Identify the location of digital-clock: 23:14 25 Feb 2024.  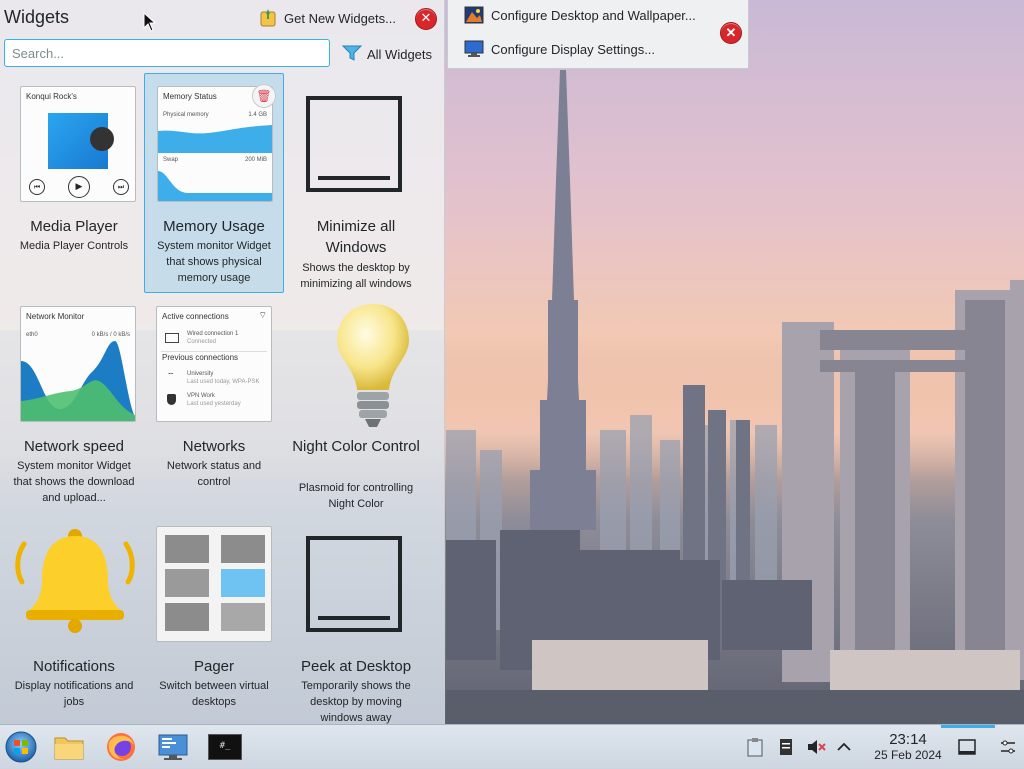
(908, 747).